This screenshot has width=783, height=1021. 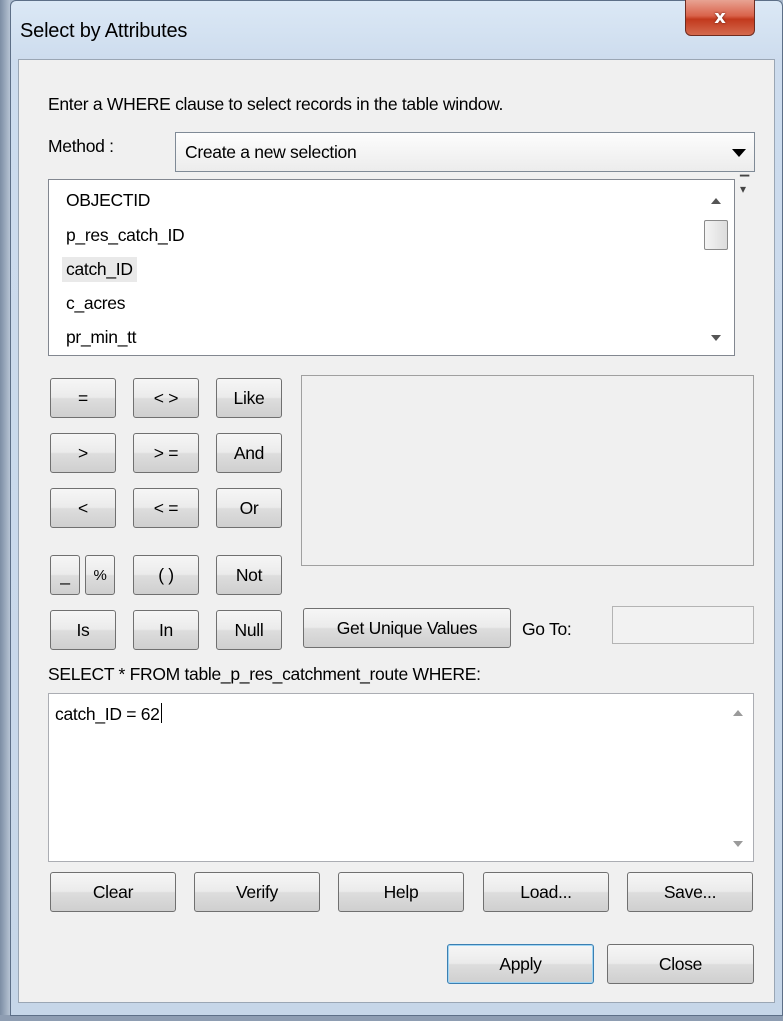 What do you see at coordinates (166, 453) in the screenshot?
I see `greater-equal-button: > =` at bounding box center [166, 453].